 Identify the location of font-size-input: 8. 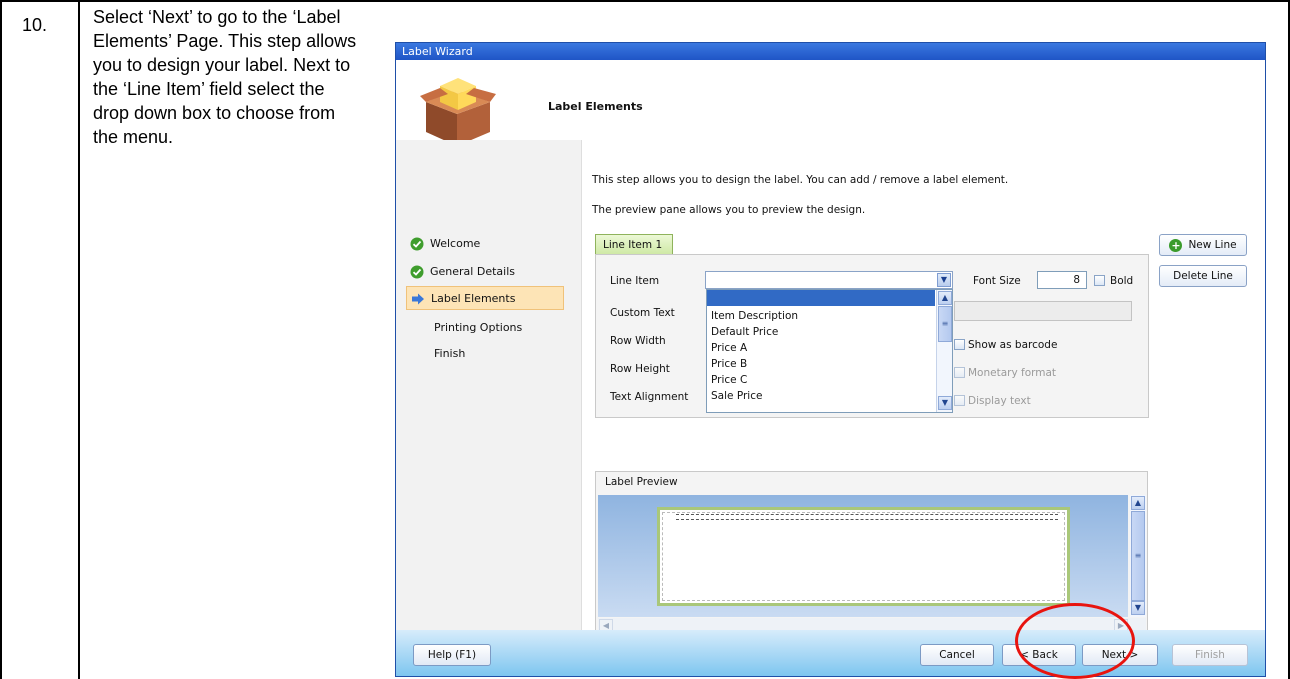
(1062, 280).